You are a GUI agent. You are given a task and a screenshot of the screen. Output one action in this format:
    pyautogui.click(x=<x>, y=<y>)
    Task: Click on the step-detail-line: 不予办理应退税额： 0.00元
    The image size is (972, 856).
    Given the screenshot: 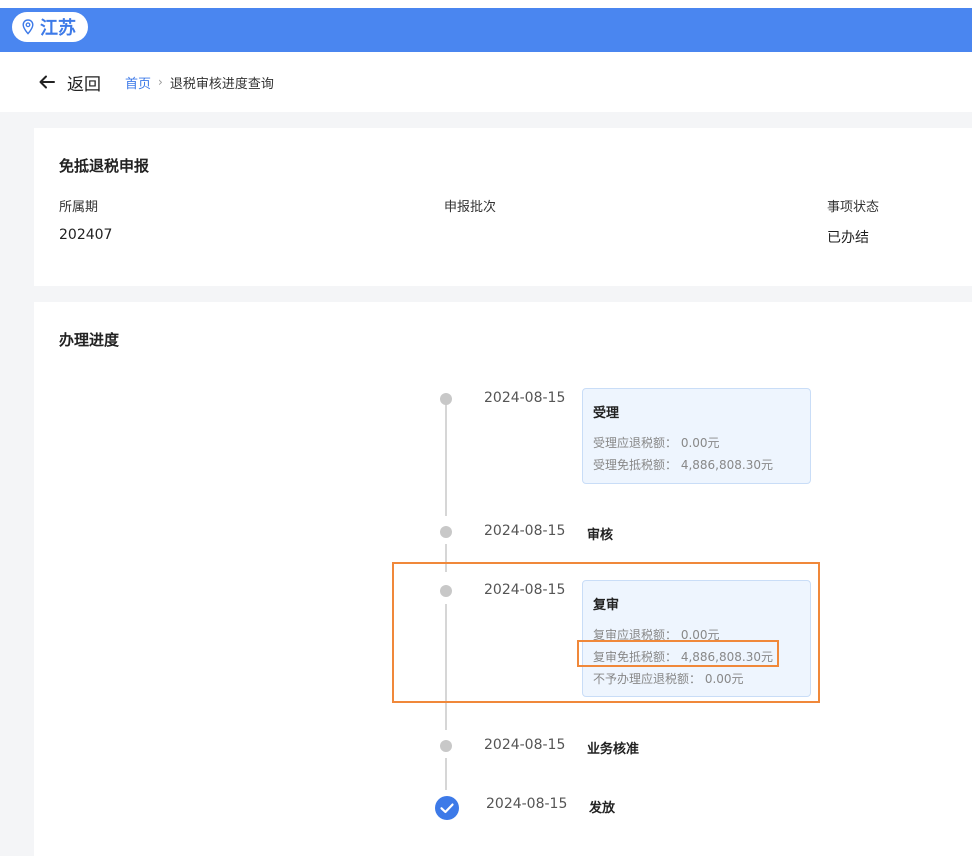 What is the action you would take?
    pyautogui.click(x=668, y=679)
    